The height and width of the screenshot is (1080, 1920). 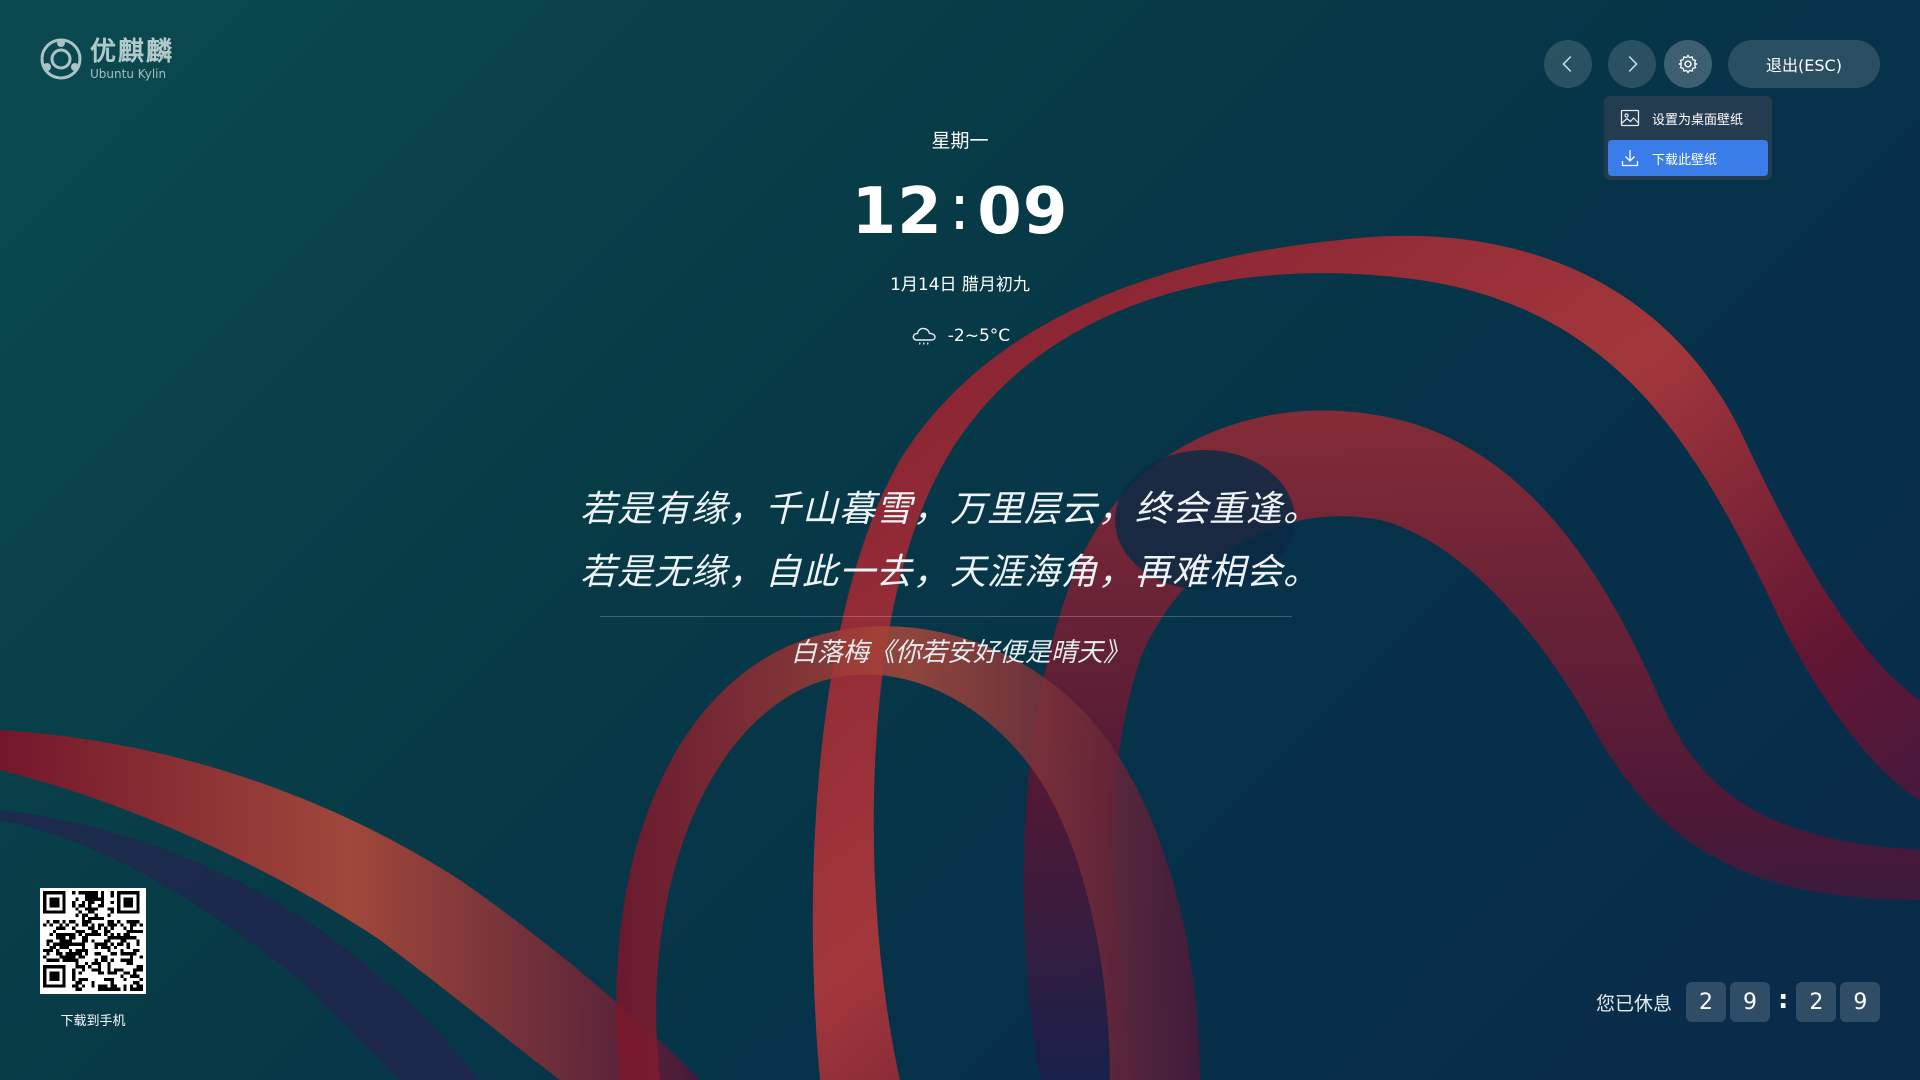 What do you see at coordinates (960, 285) in the screenshot?
I see `date-lunar: 1月14日 腊月初九` at bounding box center [960, 285].